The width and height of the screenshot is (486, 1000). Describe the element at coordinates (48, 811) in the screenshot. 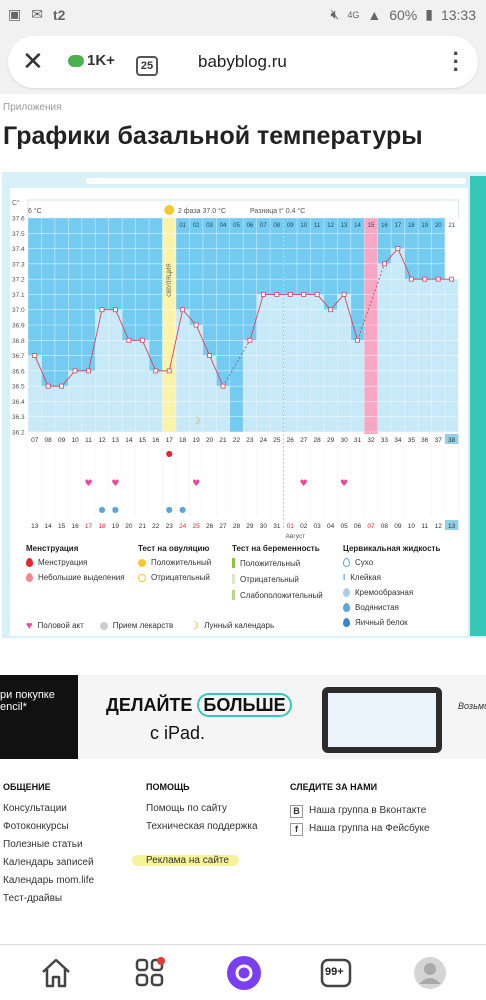

I see `footer-link: Консультации` at that location.